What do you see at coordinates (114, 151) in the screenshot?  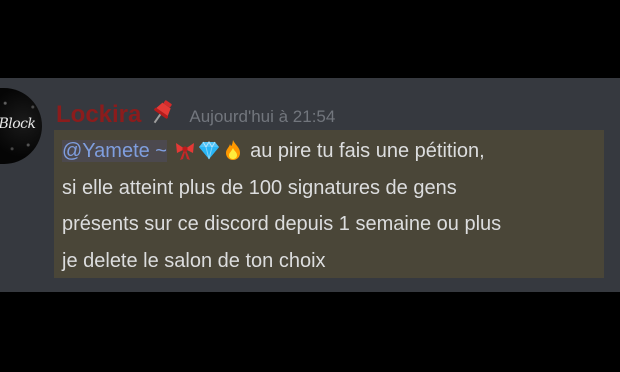 I see `user-mention: @Yamete ~` at bounding box center [114, 151].